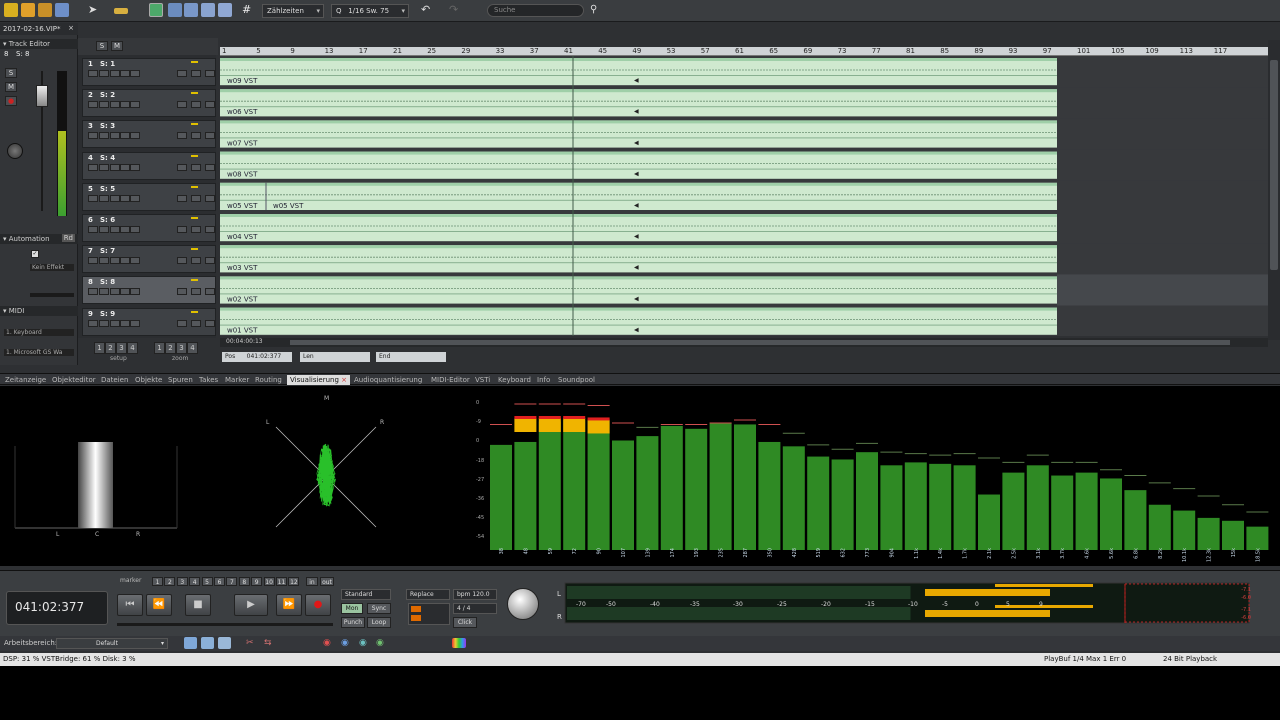  Describe the element at coordinates (62, 10) in the screenshot. I see `save-icon` at that location.